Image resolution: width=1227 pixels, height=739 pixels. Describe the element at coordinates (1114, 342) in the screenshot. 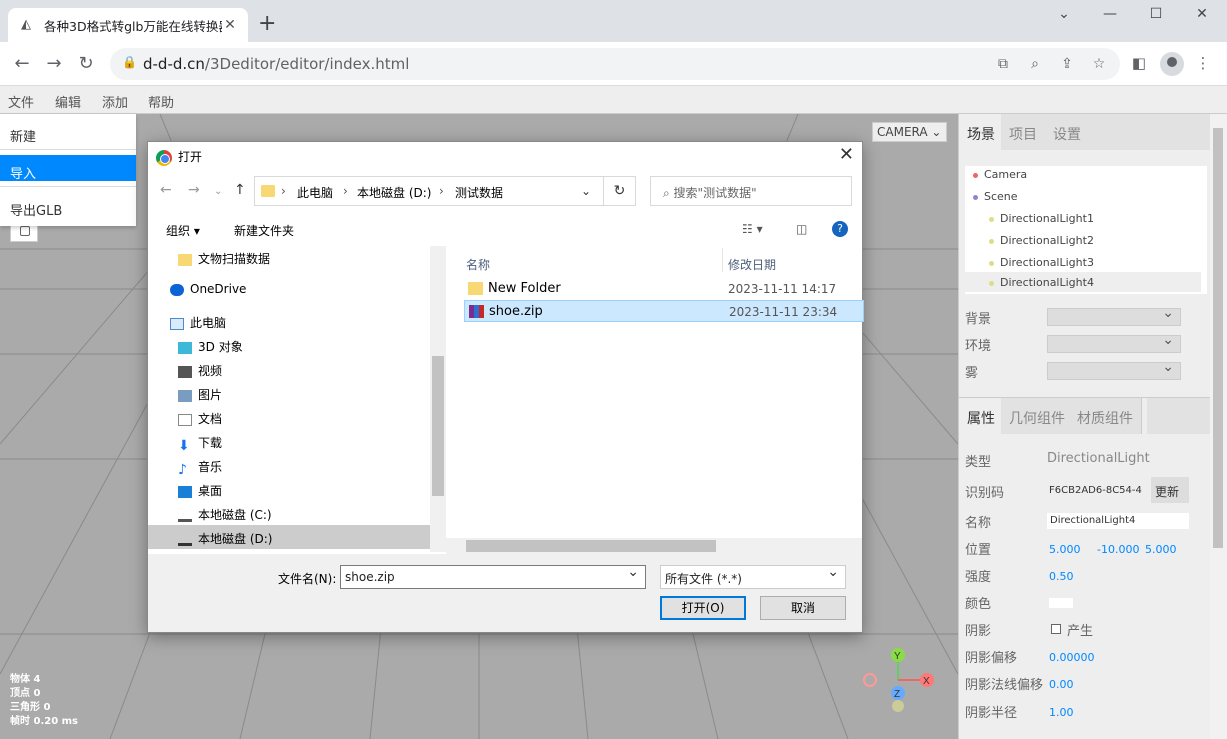

I see `environment-select` at that location.